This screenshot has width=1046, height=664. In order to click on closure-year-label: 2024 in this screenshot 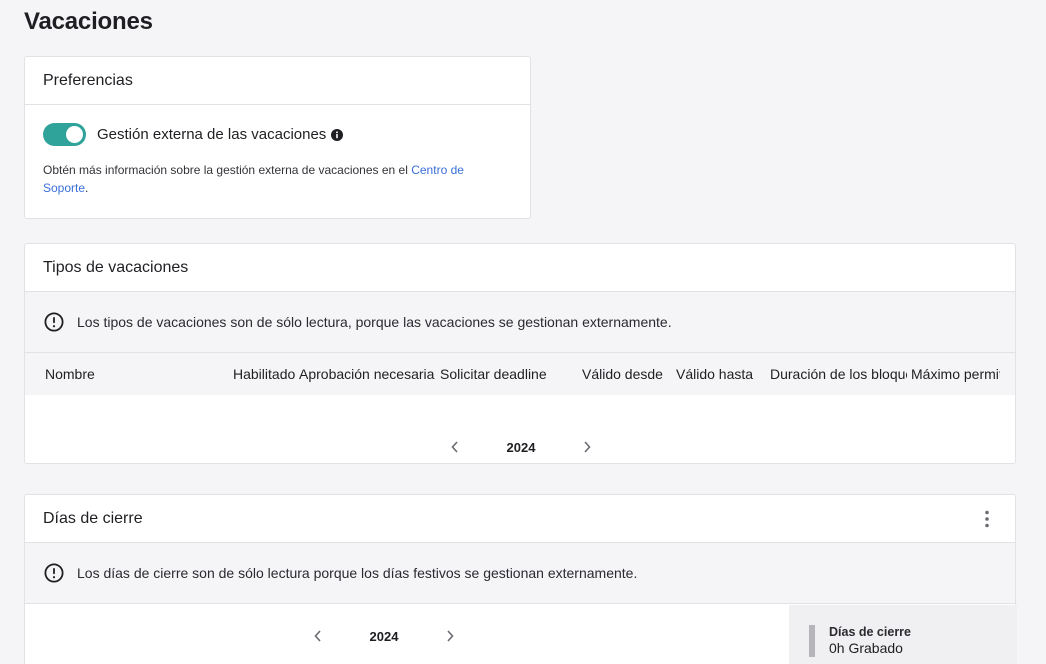, I will do `click(384, 636)`.